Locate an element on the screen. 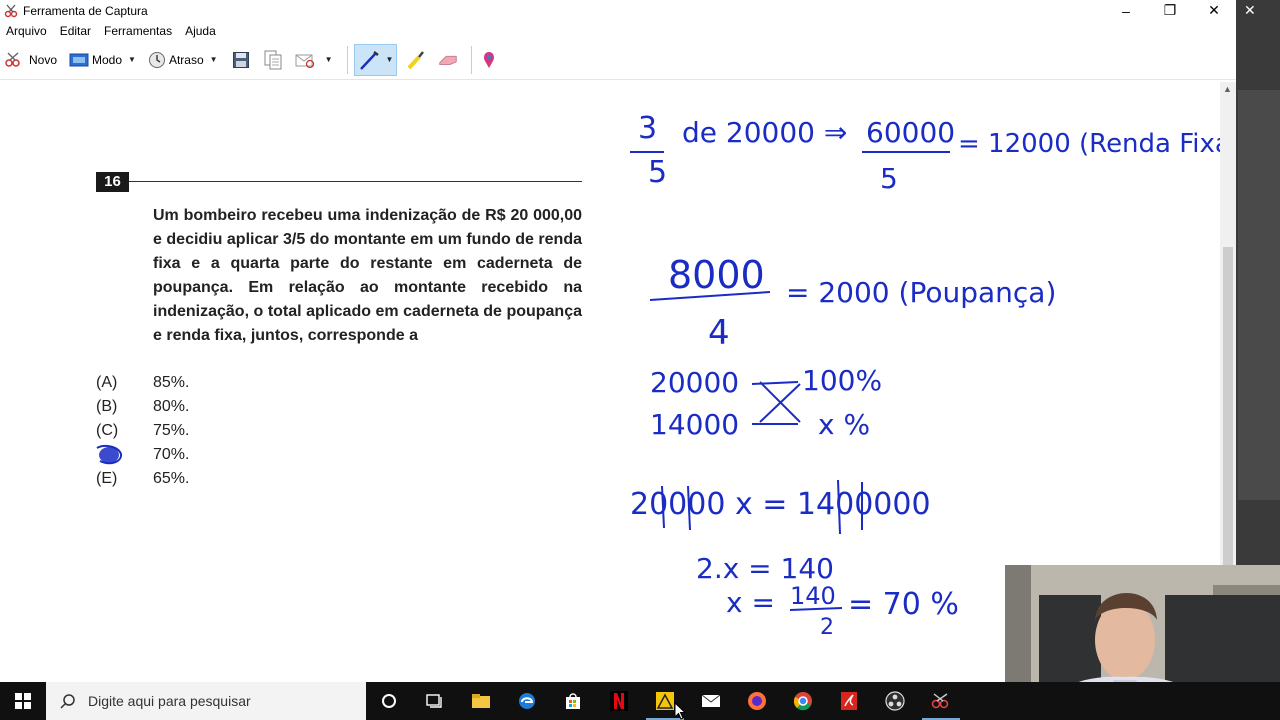 The width and height of the screenshot is (1280, 720). handwritten-text: de 20000 ⇒ is located at coordinates (764, 132).